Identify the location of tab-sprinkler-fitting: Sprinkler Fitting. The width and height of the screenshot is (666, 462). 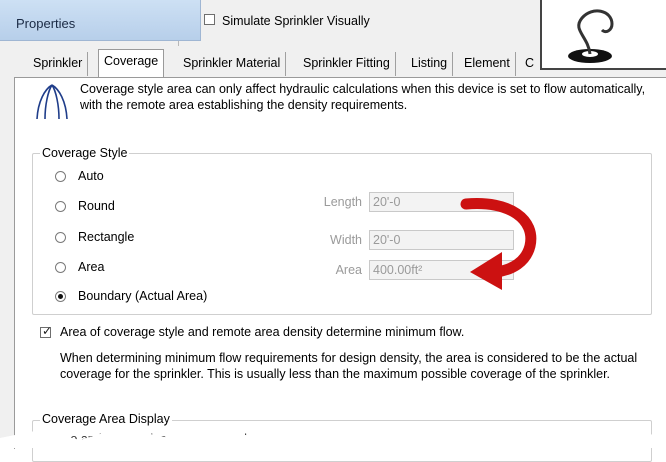
(347, 64).